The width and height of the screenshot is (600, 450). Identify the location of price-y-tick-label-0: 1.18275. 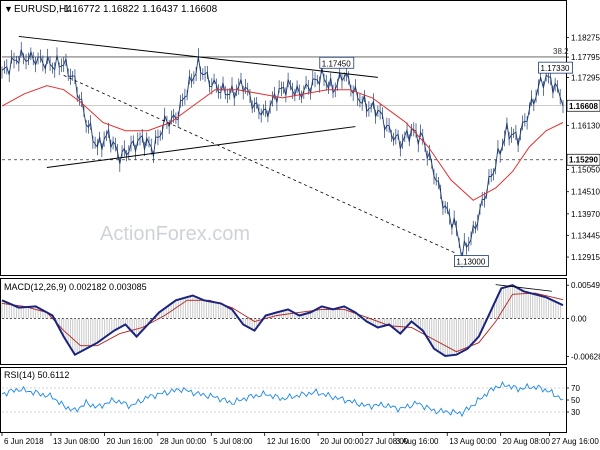
(585, 37).